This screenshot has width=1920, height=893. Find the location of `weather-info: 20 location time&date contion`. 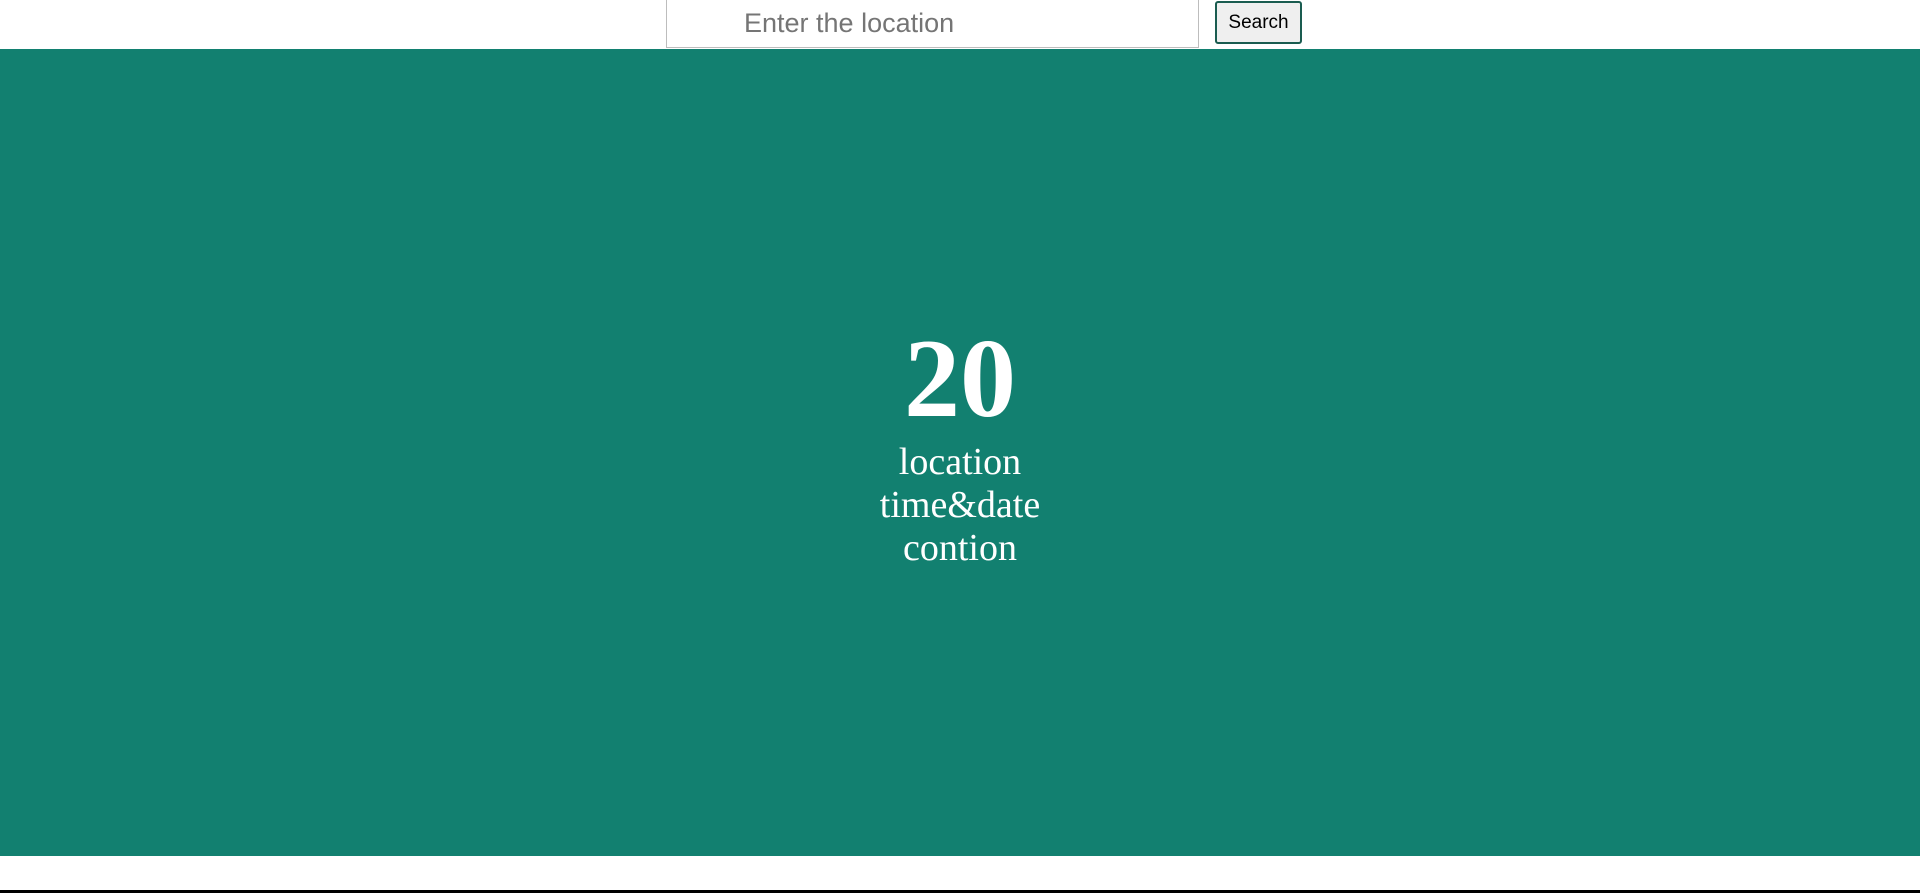

weather-info: 20 location time&date contion is located at coordinates (960, 446).